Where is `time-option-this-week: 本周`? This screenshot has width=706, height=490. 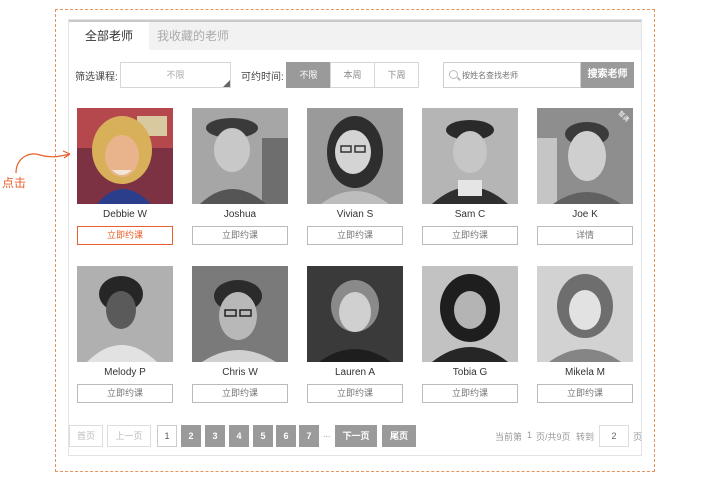
time-option-this-week: 本周 is located at coordinates (352, 75).